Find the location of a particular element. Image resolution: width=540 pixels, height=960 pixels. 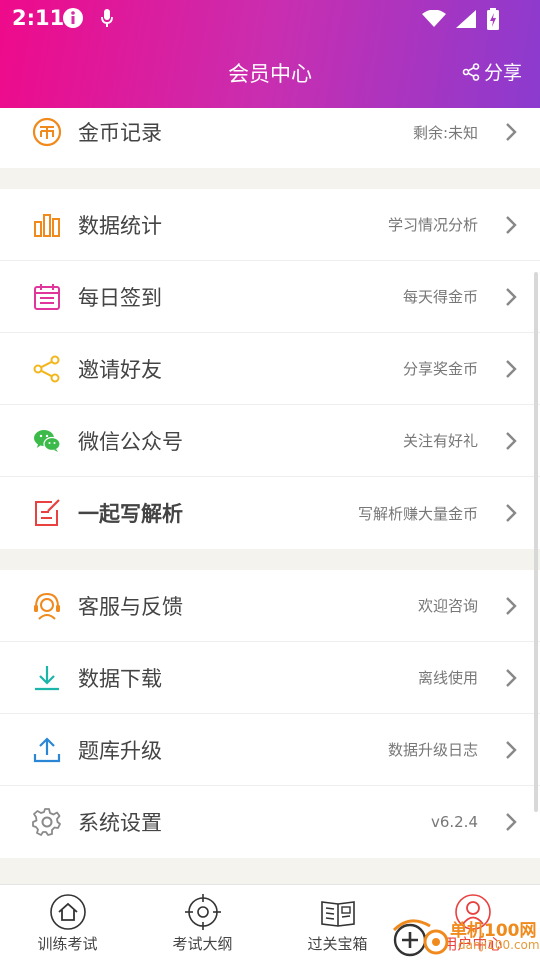

group-coins: 金币记录 剩余:未知 is located at coordinates (270, 138).